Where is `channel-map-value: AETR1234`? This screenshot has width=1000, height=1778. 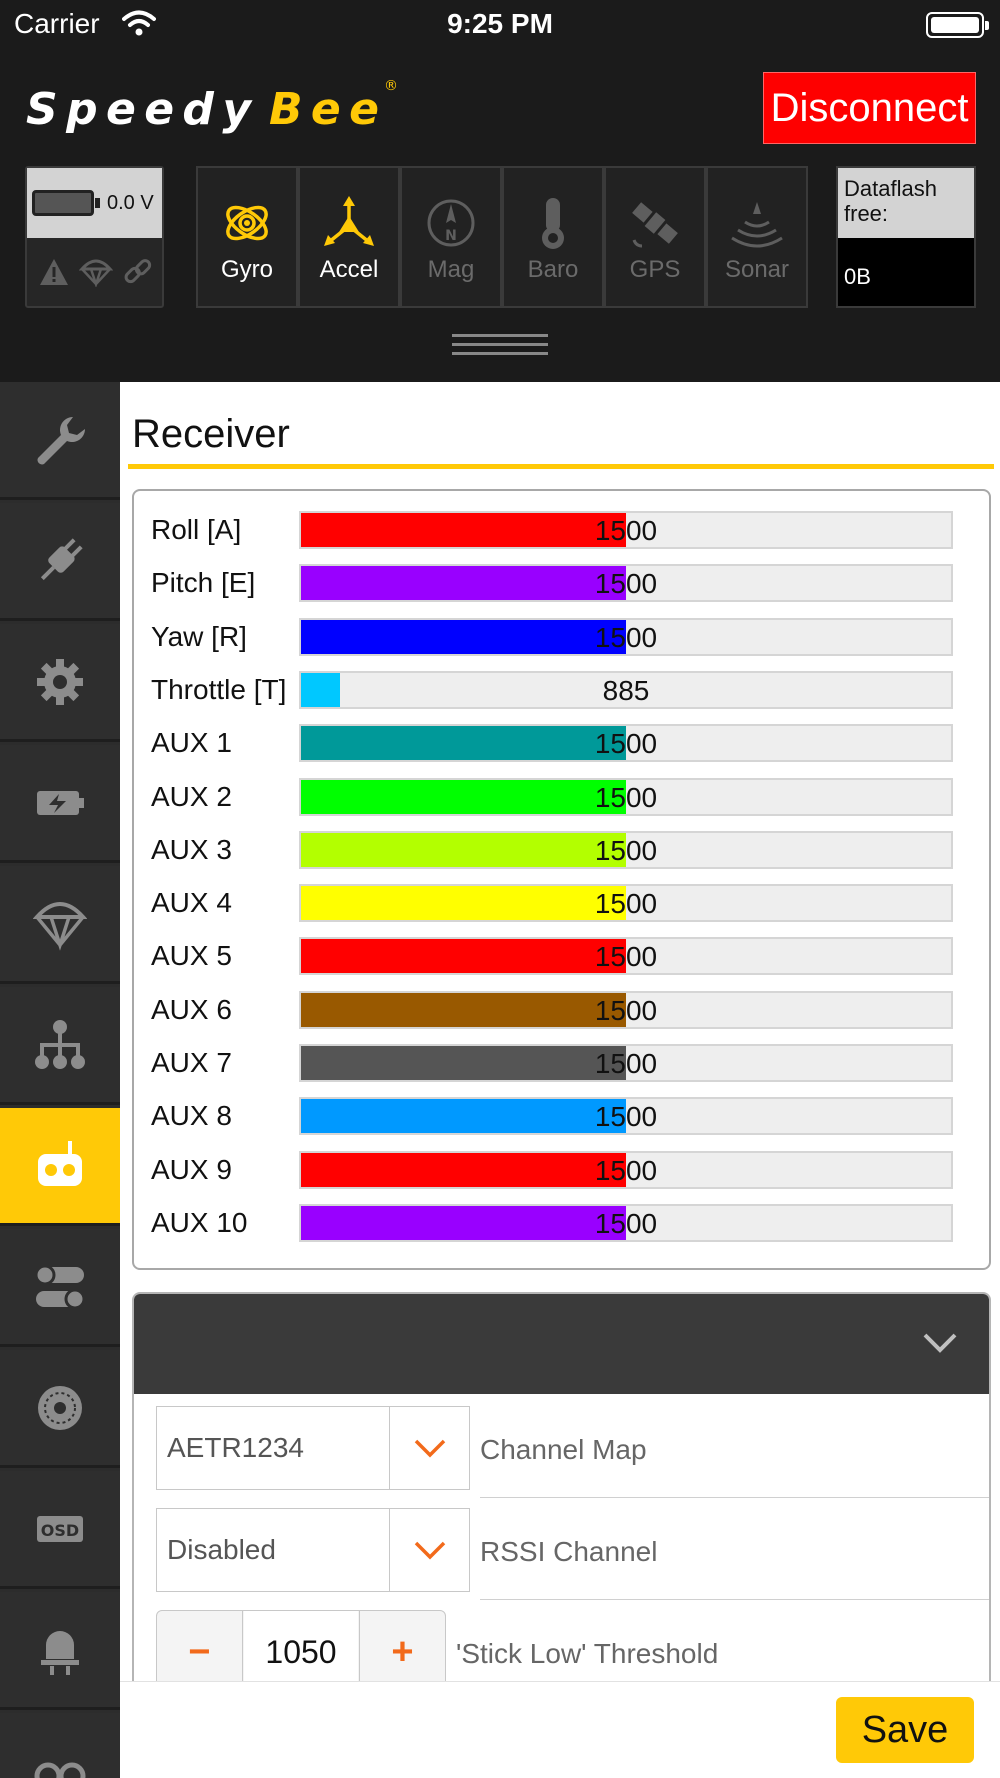
channel-map-value: AETR1234 is located at coordinates (235, 1447).